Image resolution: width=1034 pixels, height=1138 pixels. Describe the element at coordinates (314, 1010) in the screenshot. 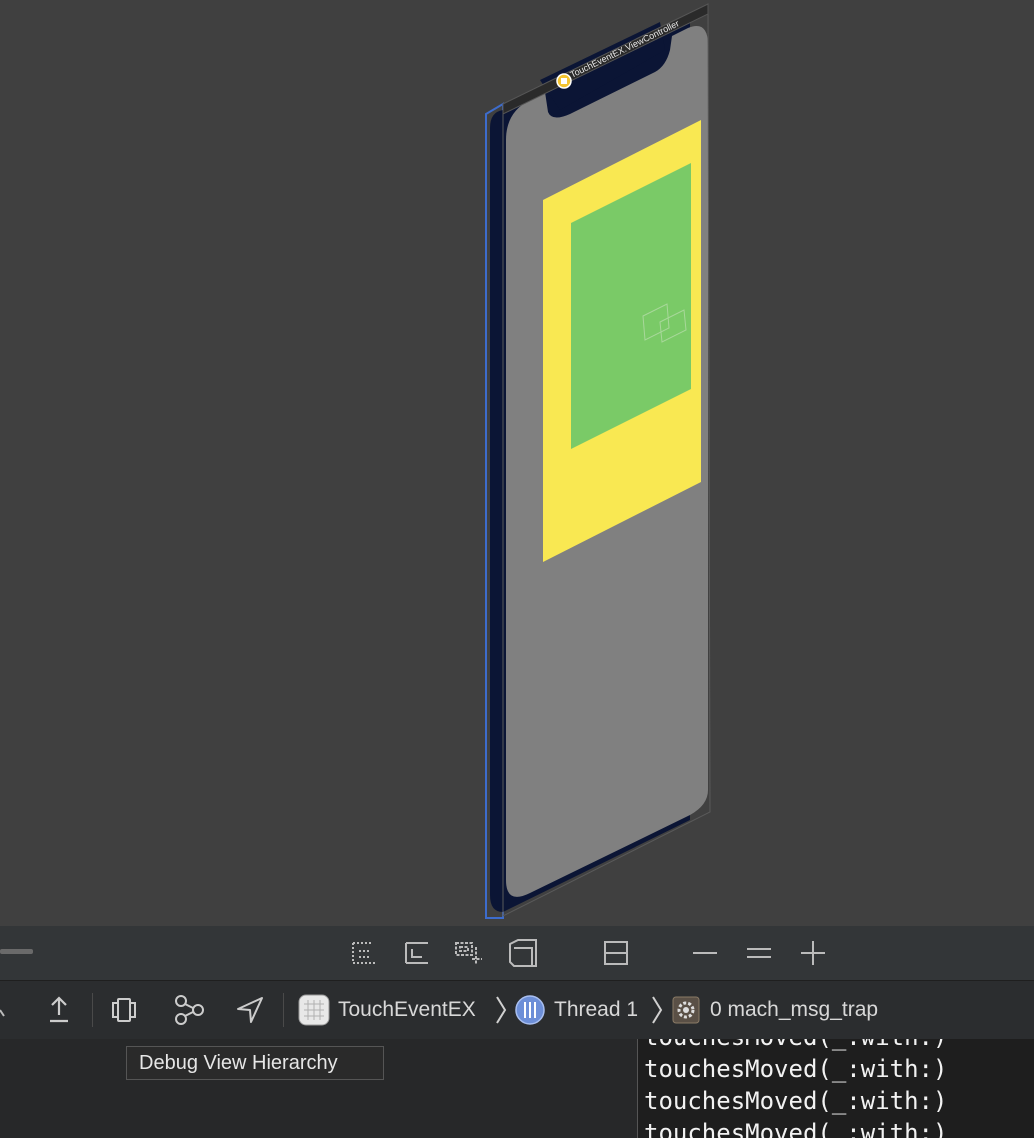

I see `app-icon` at that location.